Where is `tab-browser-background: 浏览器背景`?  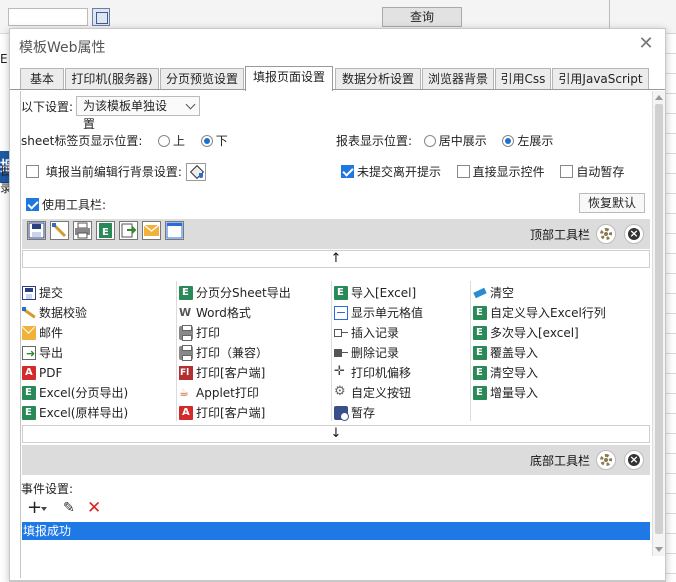 tab-browser-background: 浏览器背景 is located at coordinates (458, 79).